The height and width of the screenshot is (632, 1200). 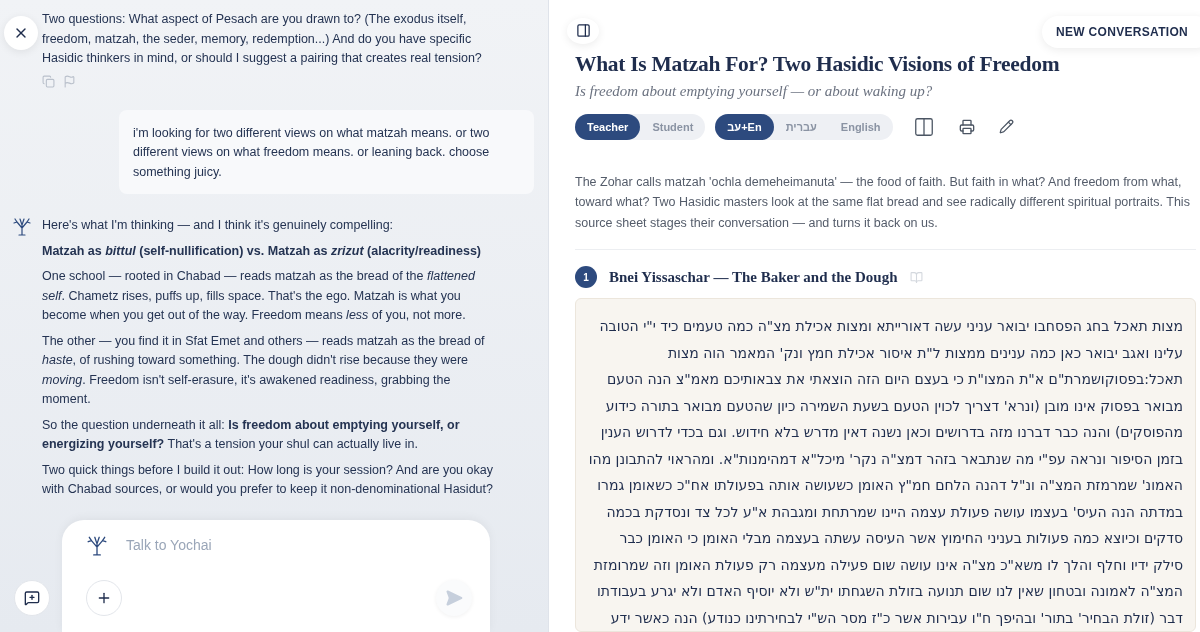 I want to click on message-text: Here's what I'm thinking — and I think it's genuinely compelling:, so click(x=218, y=225).